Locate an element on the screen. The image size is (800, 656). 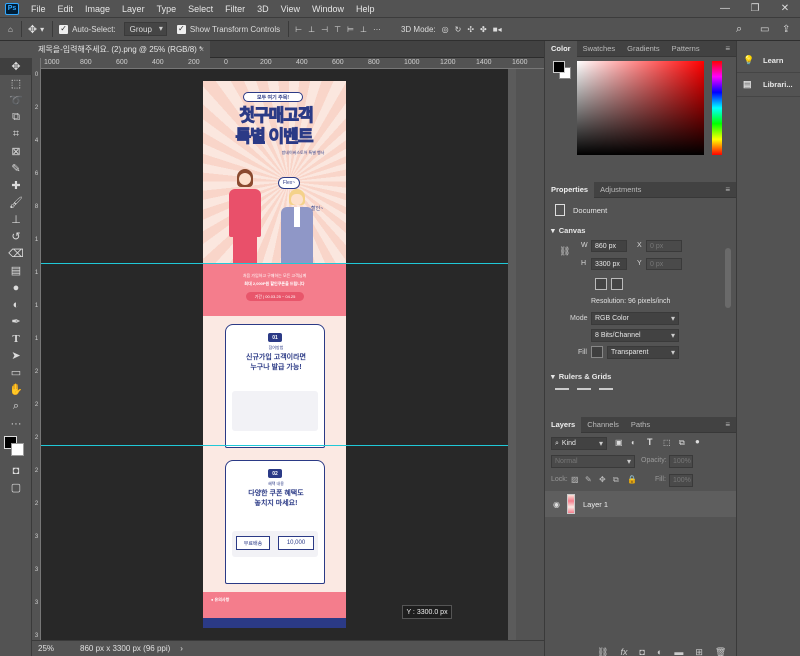
menu-edit: Edit is located at coordinates (66, 9).